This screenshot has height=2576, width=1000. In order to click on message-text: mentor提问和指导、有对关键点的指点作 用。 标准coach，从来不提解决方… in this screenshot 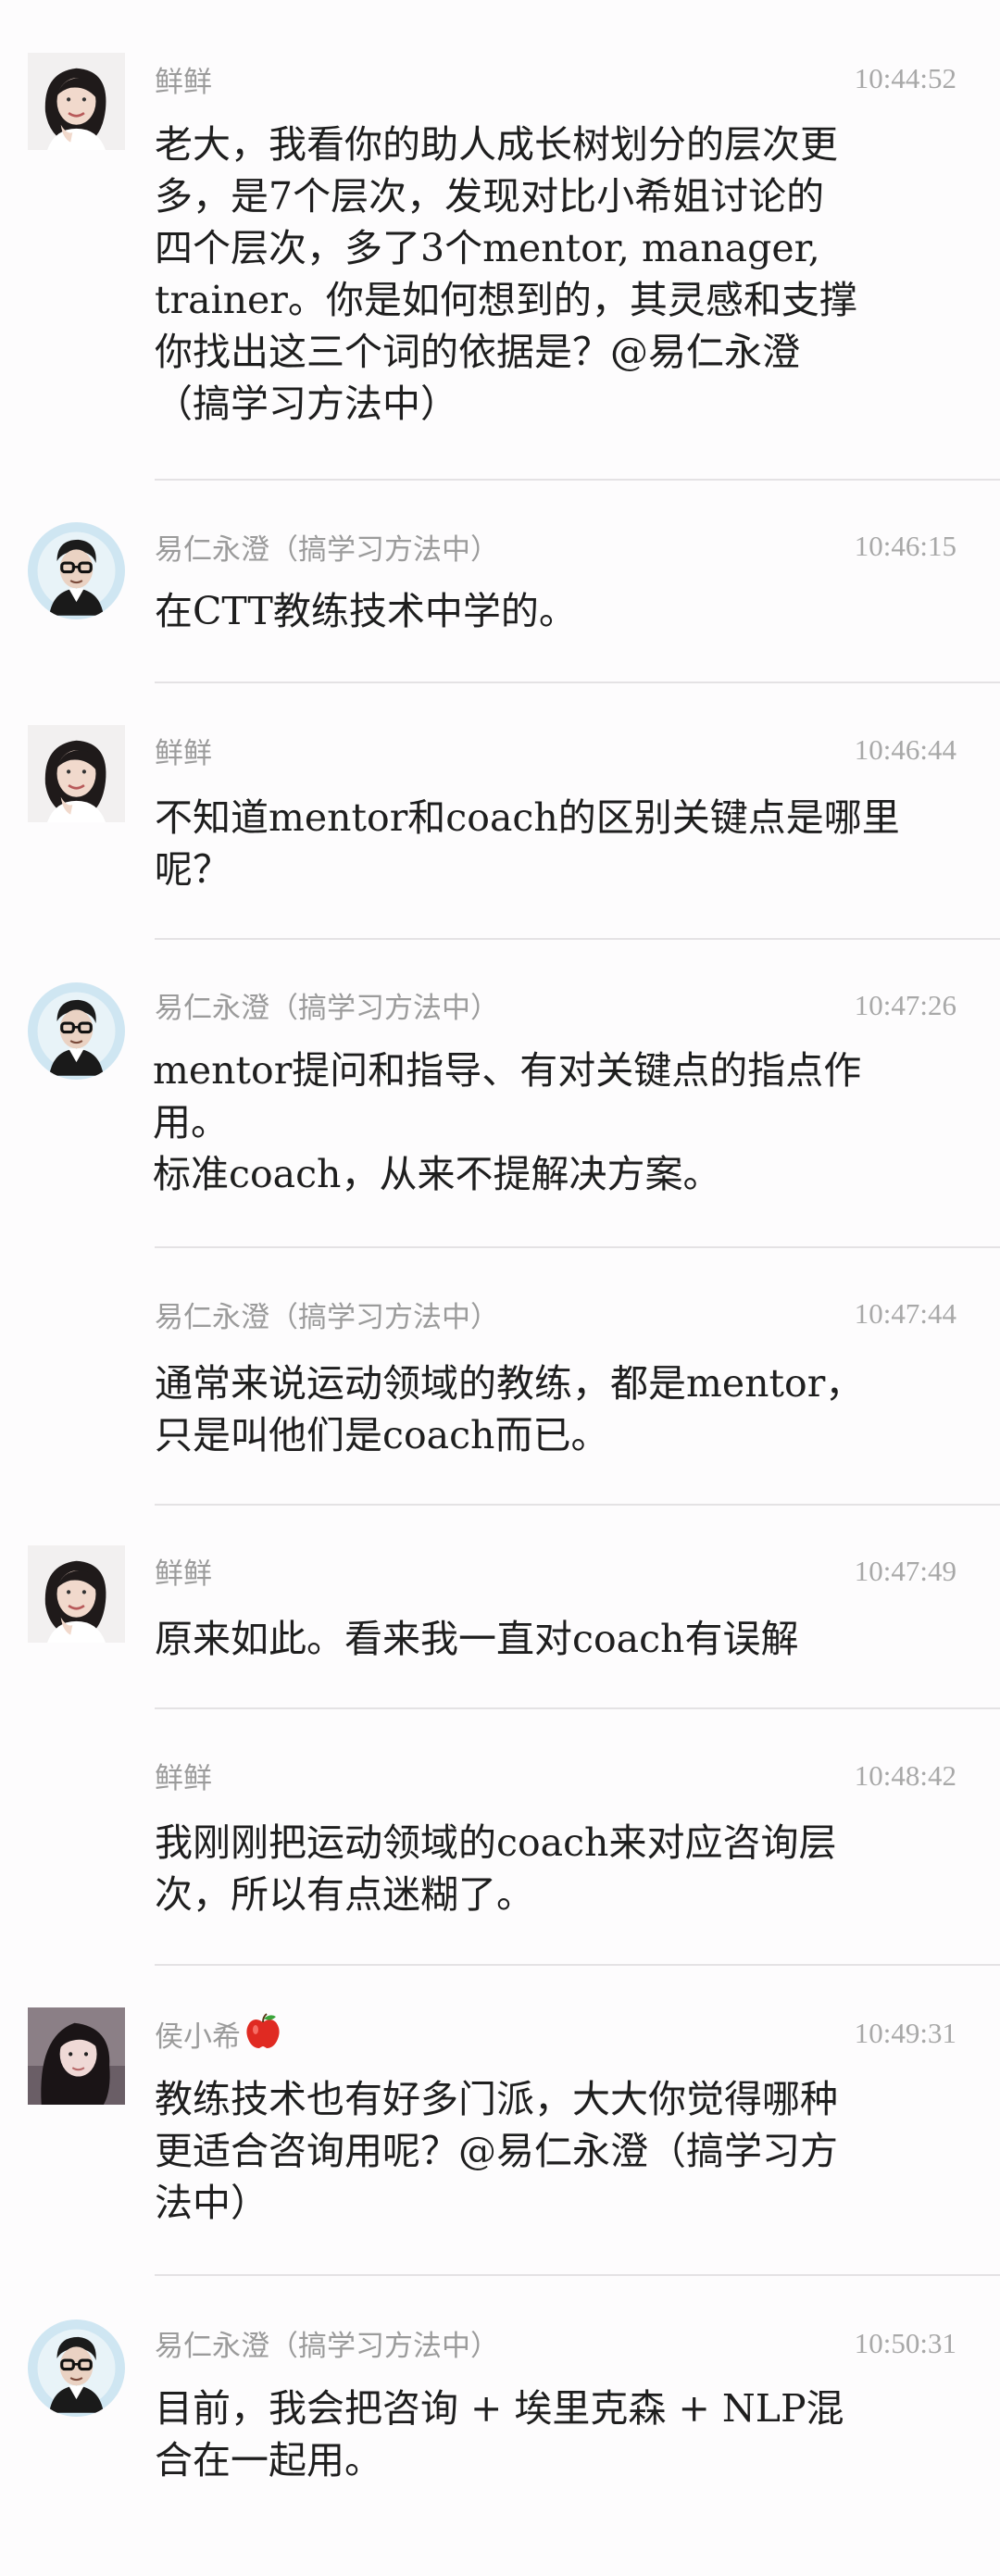, I will do `click(560, 1122)`.